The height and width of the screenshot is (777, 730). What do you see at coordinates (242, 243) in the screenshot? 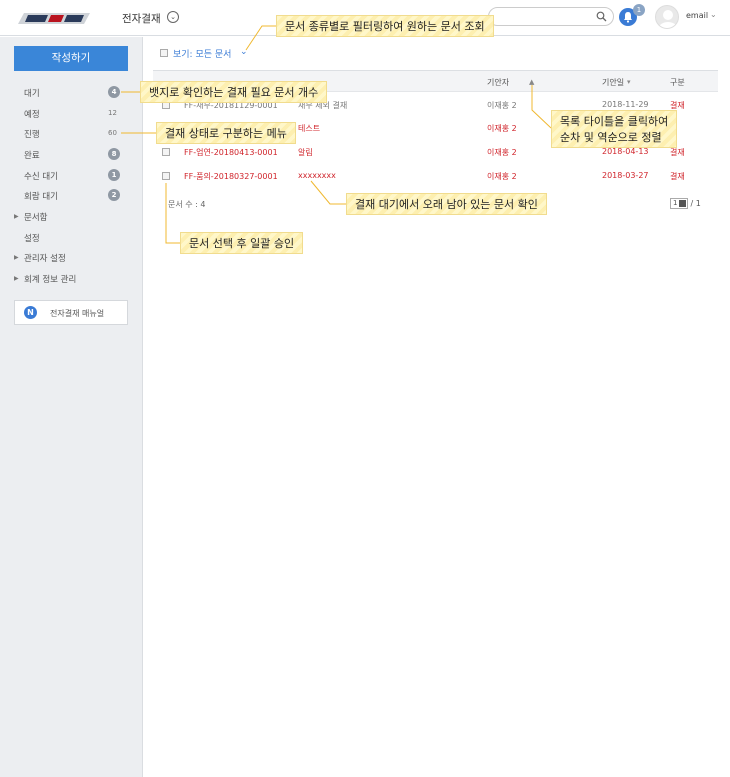
I see `callout-bulk-tip: 문서 선택 후 일괄 승인` at bounding box center [242, 243].